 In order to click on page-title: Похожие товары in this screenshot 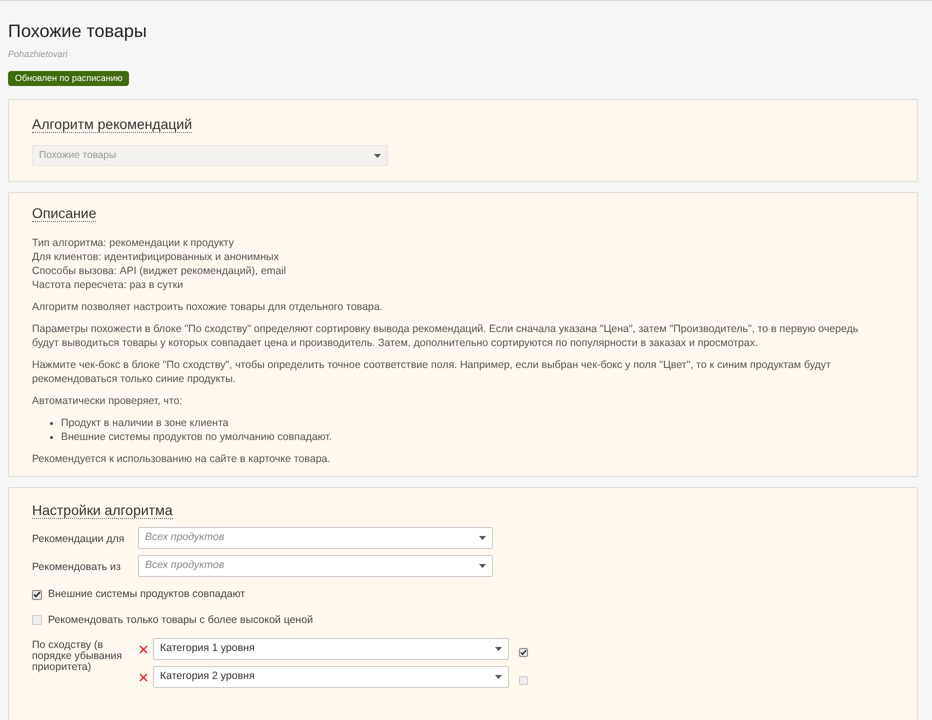, I will do `click(78, 31)`.